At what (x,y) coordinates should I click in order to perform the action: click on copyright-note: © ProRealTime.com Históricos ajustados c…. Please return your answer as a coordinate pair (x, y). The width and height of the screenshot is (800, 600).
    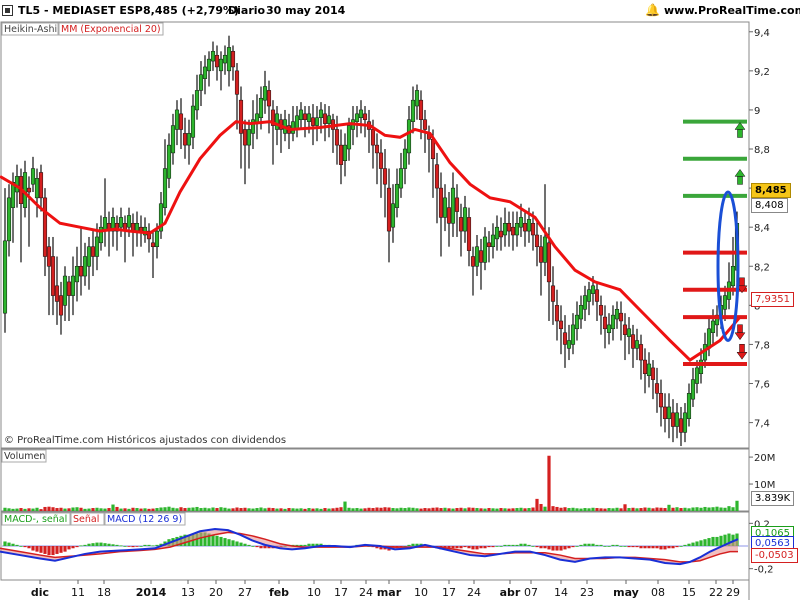
    Looking at the image, I should click on (145, 440).